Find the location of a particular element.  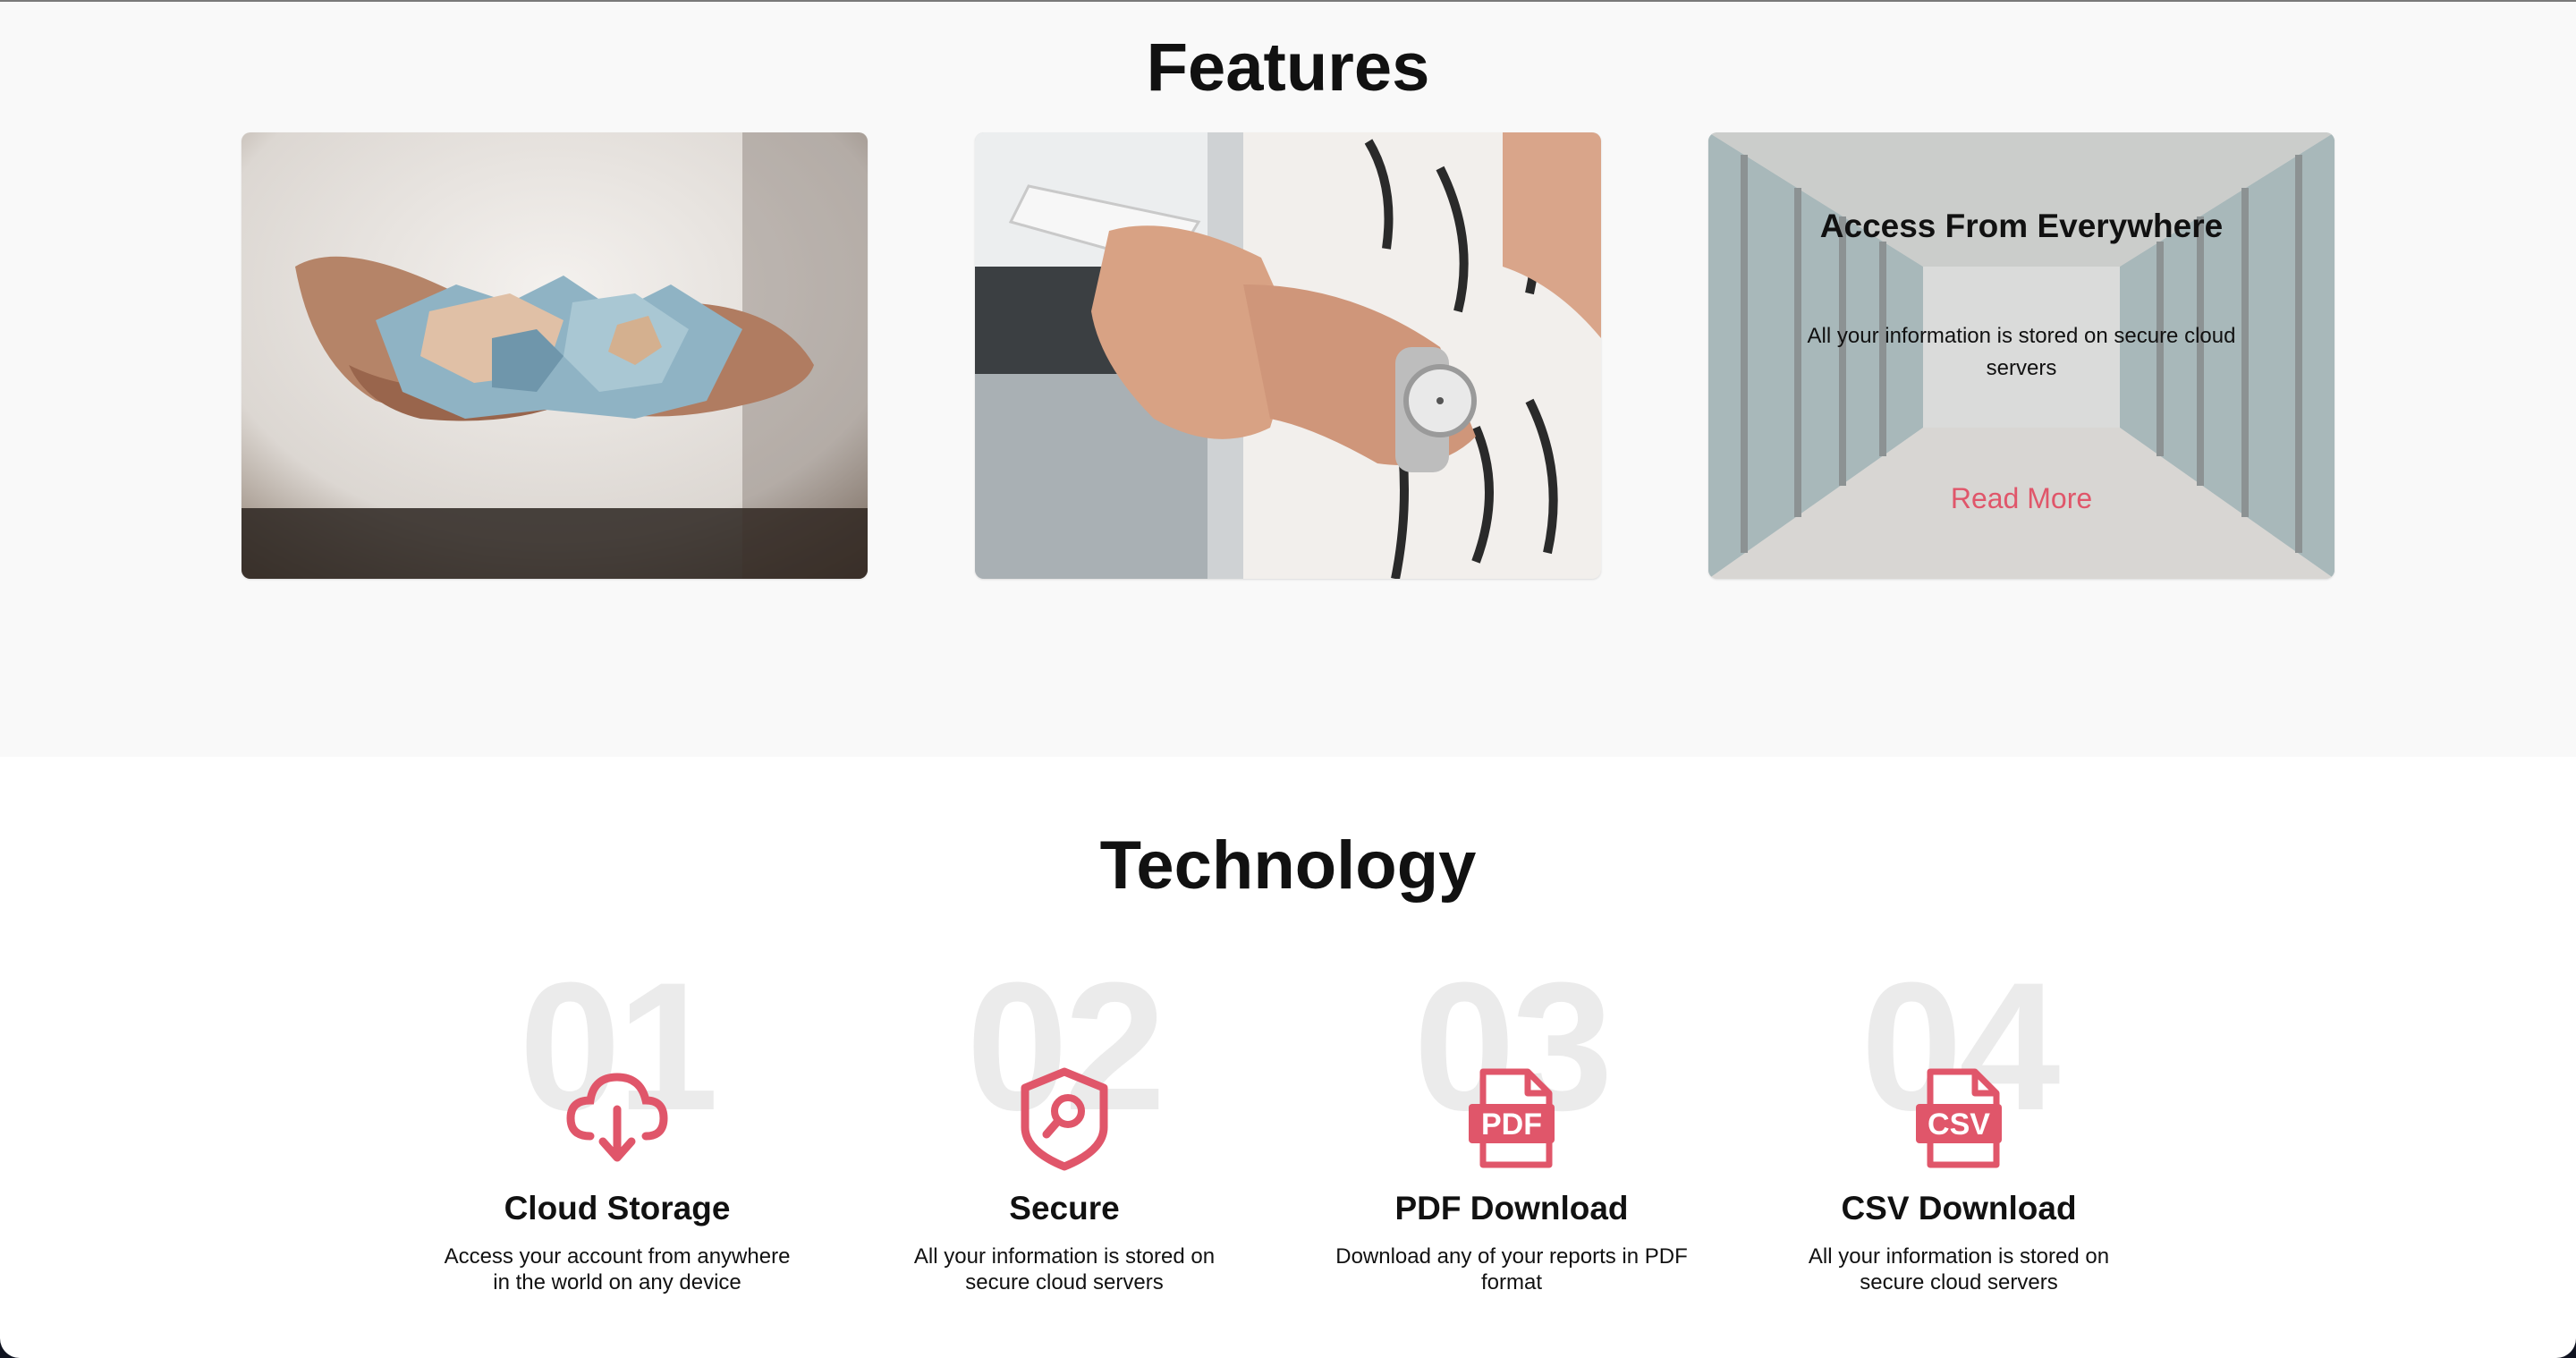

tech-title: PDF Download is located at coordinates (1511, 1208).